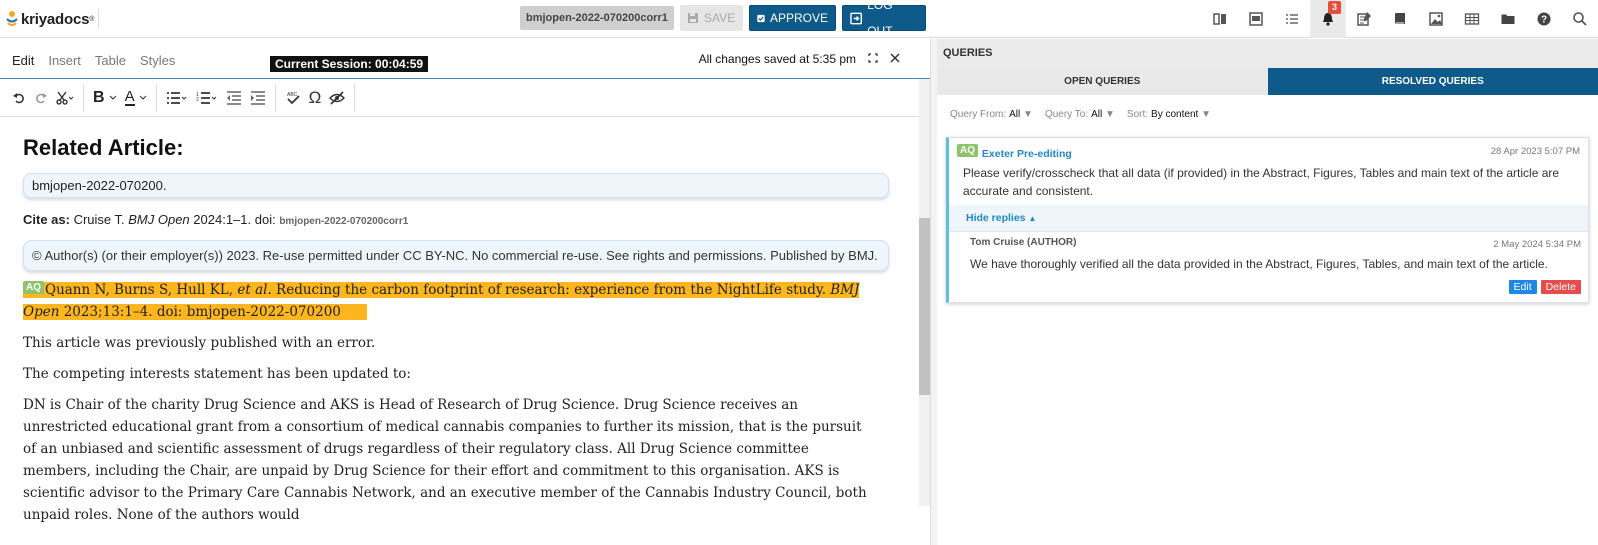 The width and height of the screenshot is (1598, 545). What do you see at coordinates (23, 60) in the screenshot?
I see `menu-edit: Edit` at bounding box center [23, 60].